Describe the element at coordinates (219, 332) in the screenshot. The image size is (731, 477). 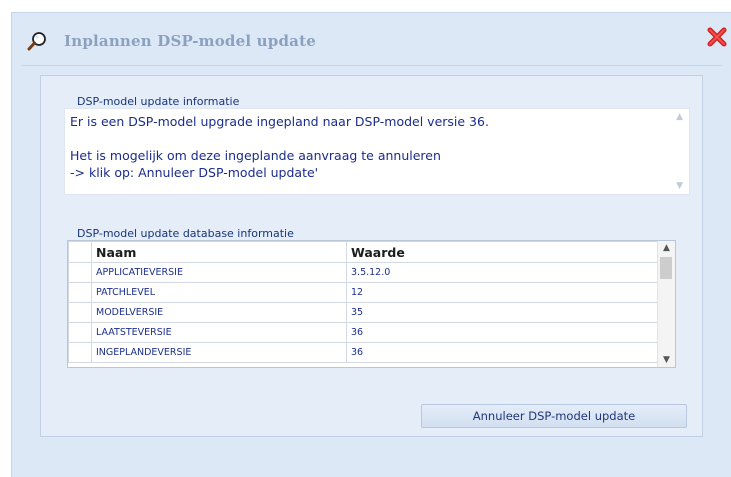
I see `cell-naam: LAATSTEVERSIE` at that location.